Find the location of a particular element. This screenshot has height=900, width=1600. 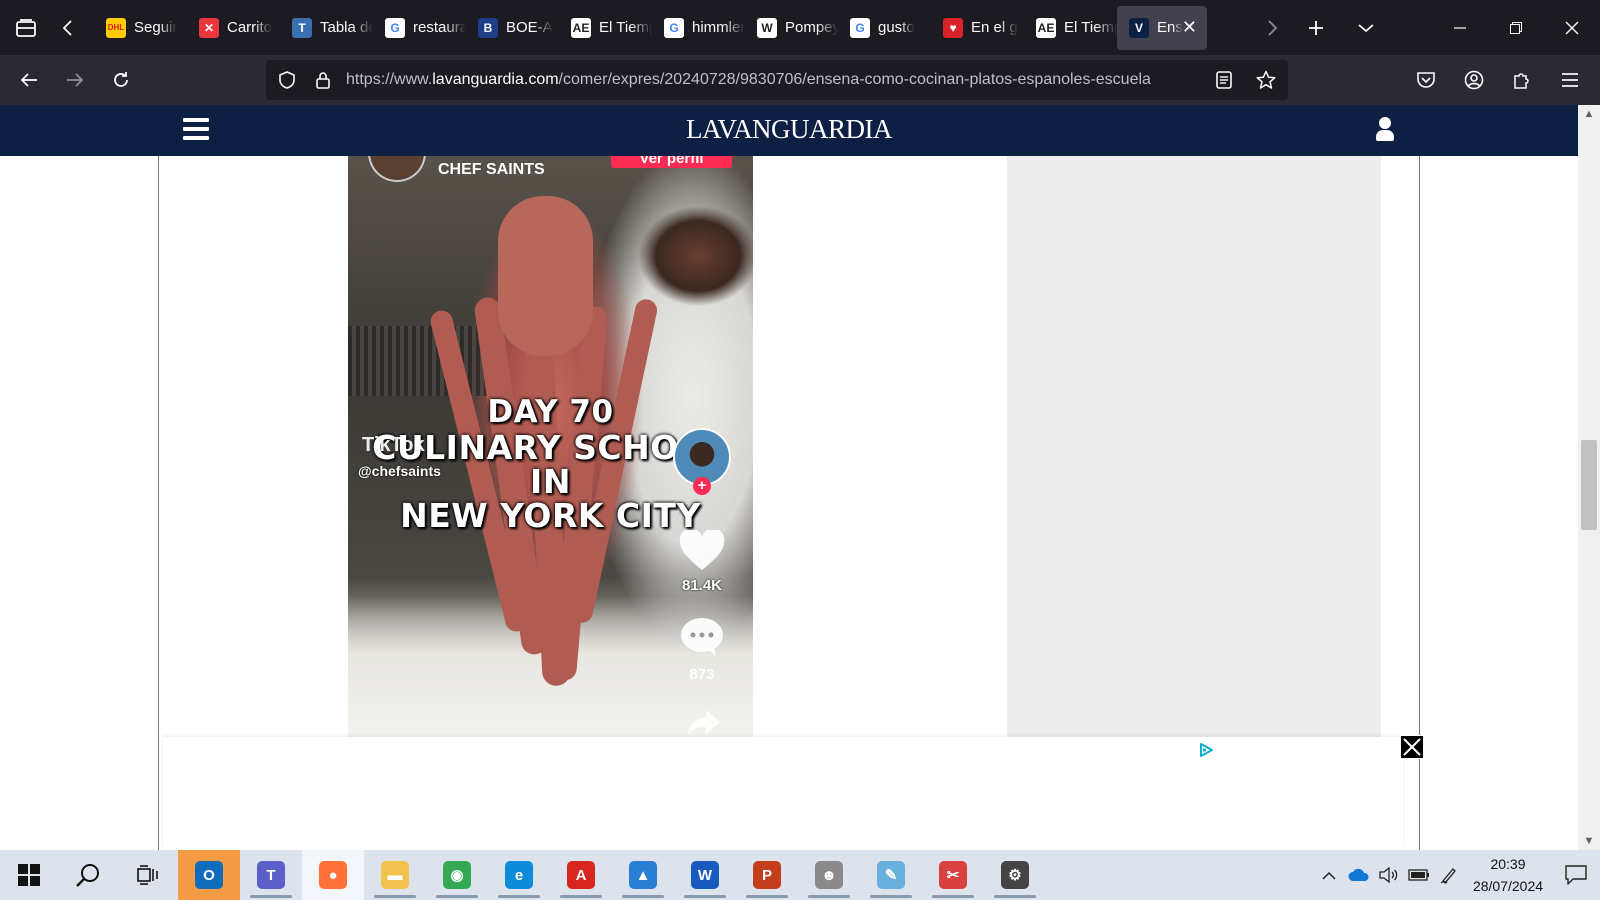

firefox-view-button is located at coordinates (26, 28).